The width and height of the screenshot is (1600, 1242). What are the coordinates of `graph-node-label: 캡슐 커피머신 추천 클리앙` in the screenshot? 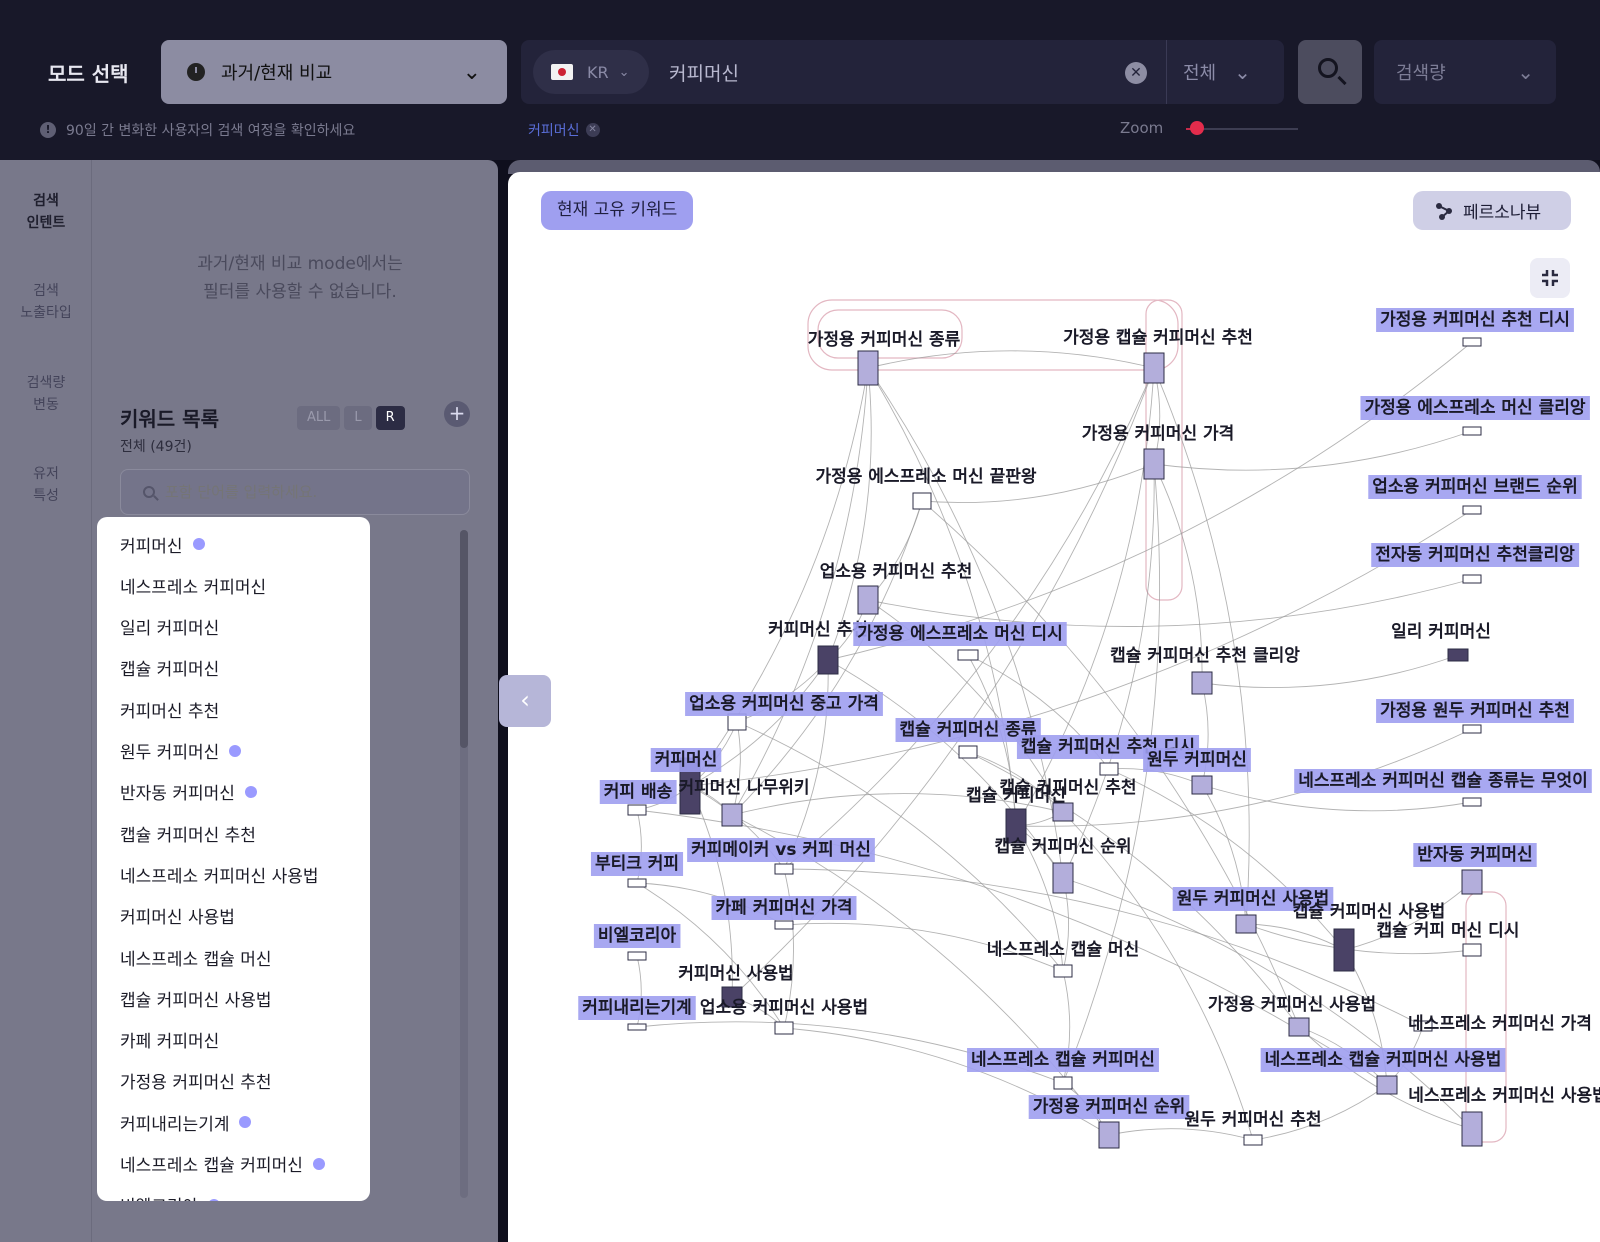 It's located at (1205, 656).